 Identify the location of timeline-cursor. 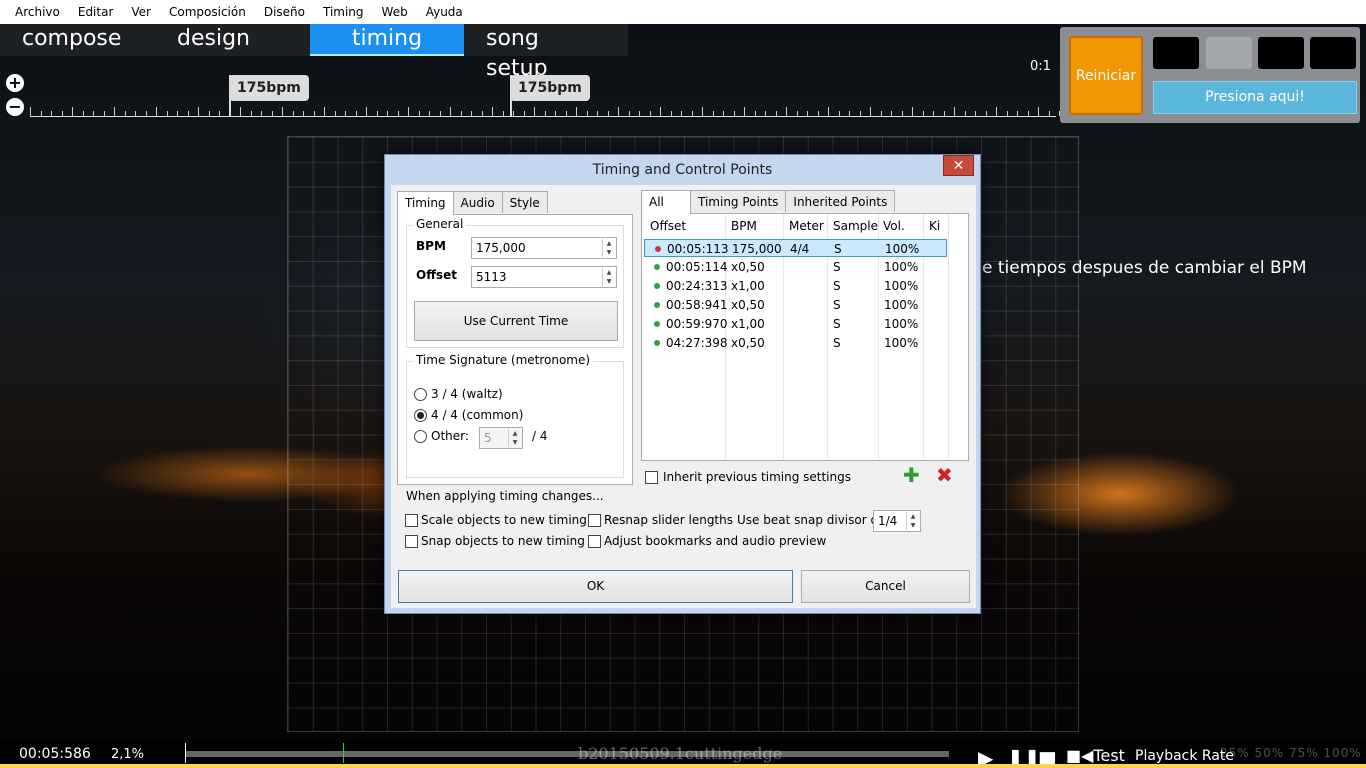
(185, 753).